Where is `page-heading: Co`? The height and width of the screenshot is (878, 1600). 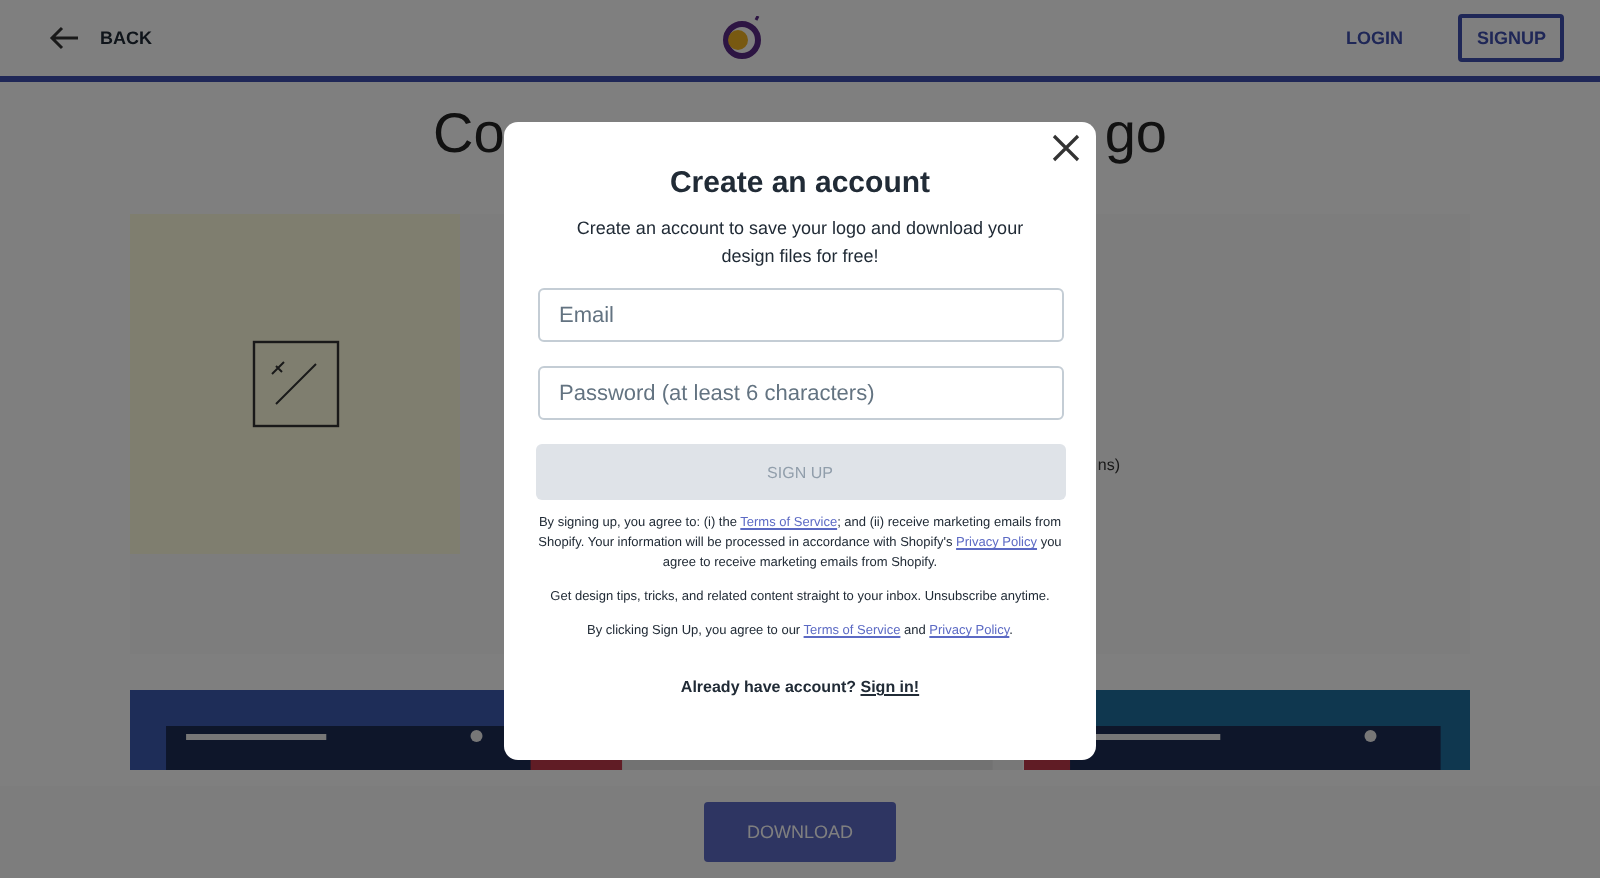 page-heading: Co is located at coordinates (469, 135).